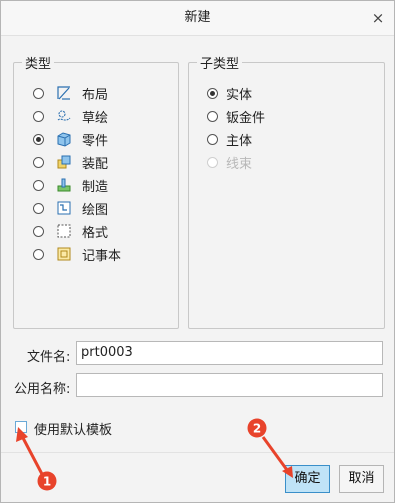 The height and width of the screenshot is (503, 395). I want to click on annotation-overlay: 1 2, so click(154, 454).